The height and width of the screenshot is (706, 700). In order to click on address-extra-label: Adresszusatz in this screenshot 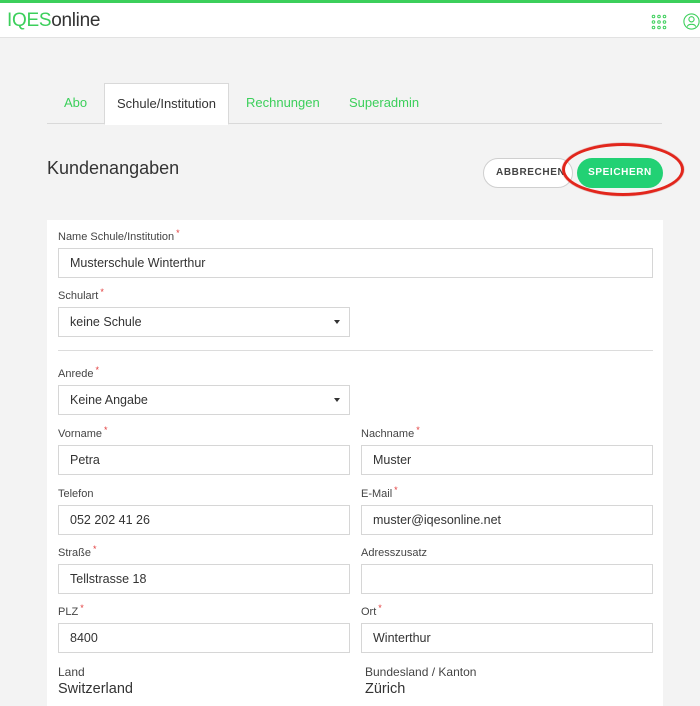, I will do `click(394, 553)`.